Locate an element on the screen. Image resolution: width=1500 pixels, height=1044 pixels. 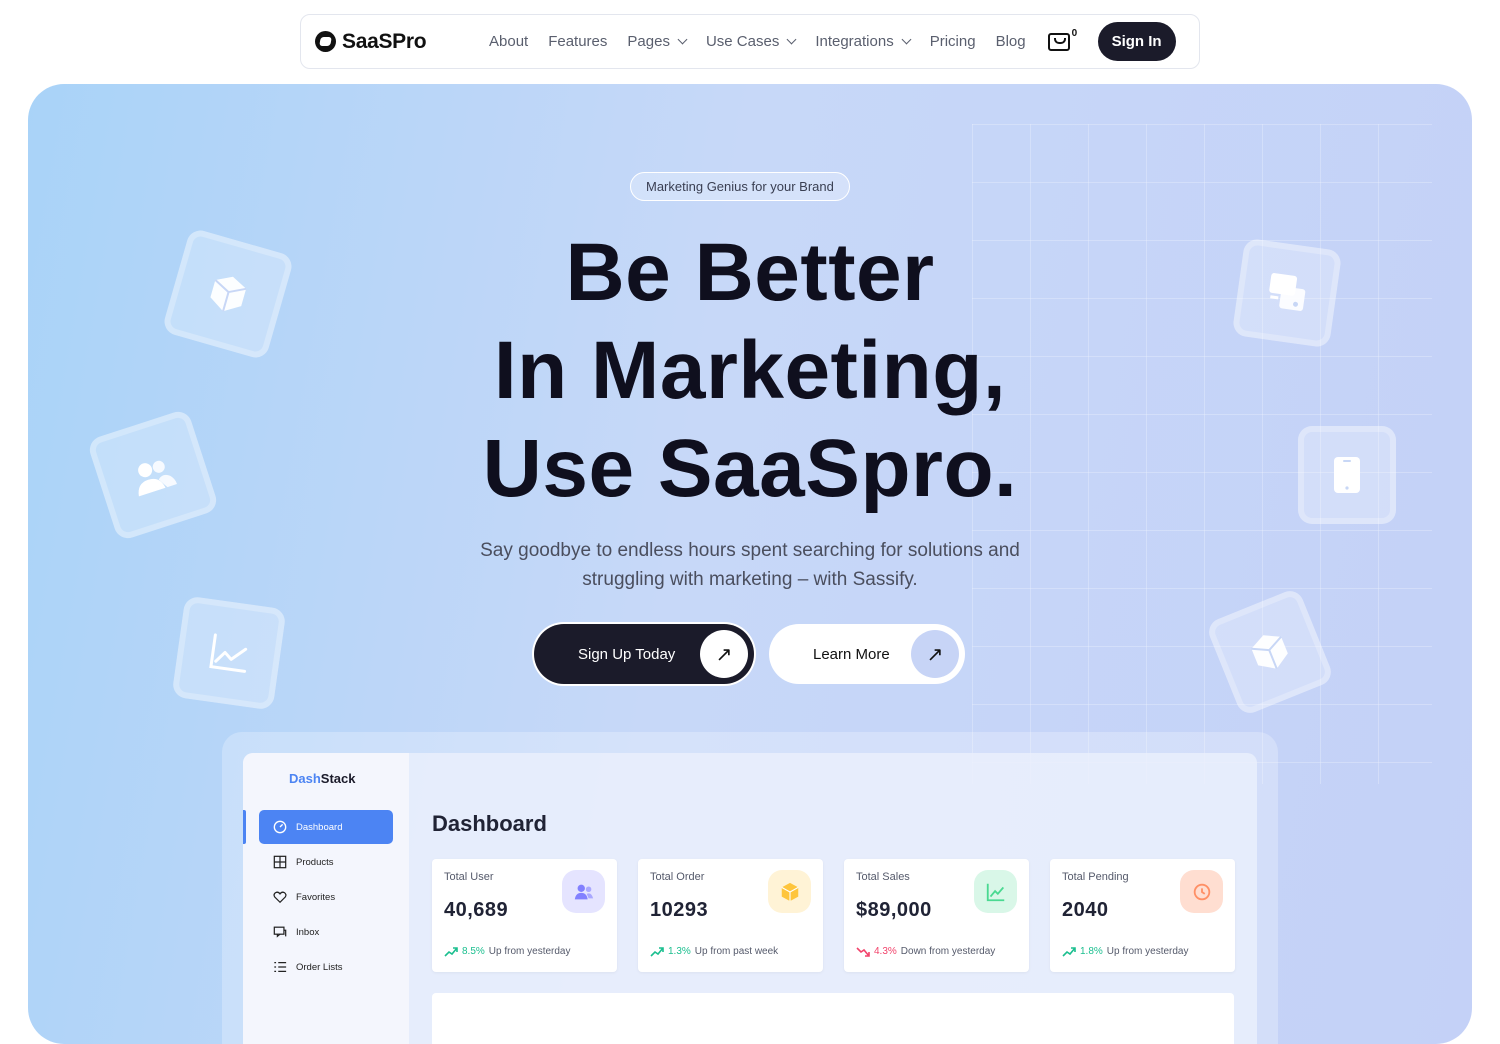
trend-note: Up from past week is located at coordinates (736, 951).